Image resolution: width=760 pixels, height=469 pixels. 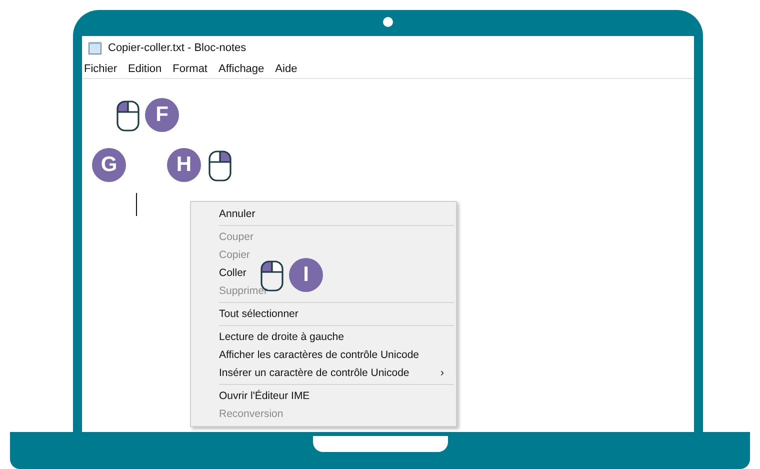 I want to click on menu-item: Aide, so click(x=286, y=69).